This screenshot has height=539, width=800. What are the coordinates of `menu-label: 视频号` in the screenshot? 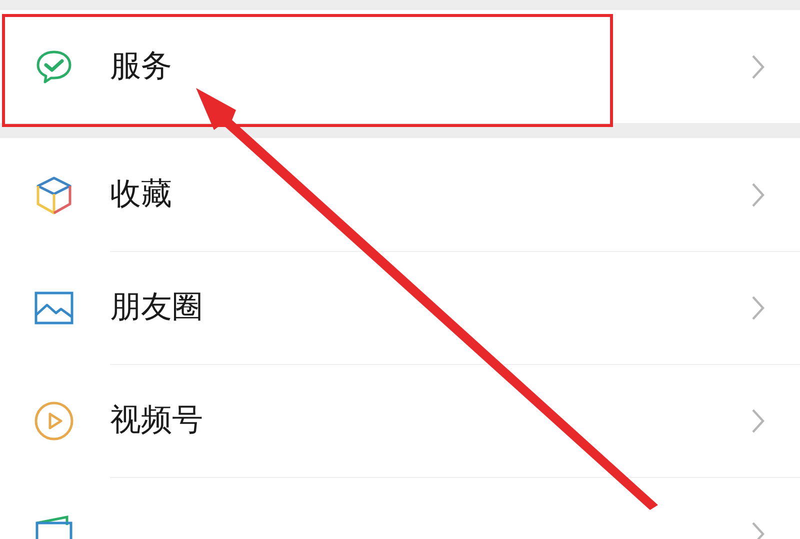 It's located at (157, 421).